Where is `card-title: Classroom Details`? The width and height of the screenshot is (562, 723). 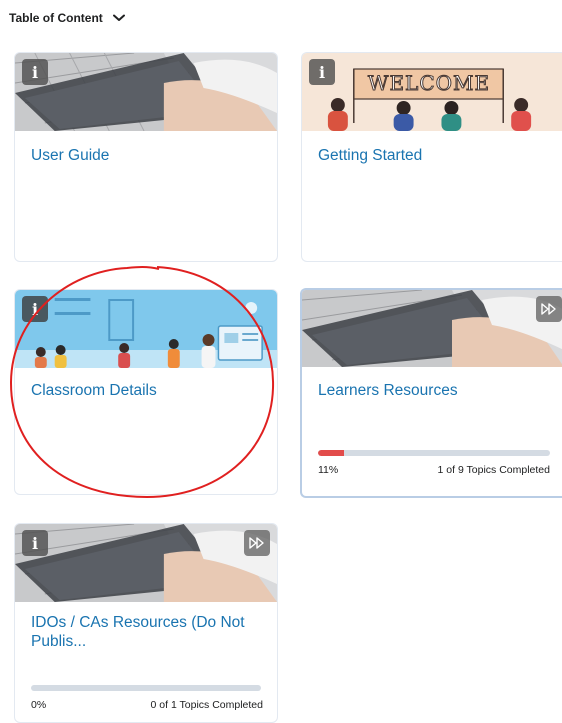
card-title: Classroom Details is located at coordinates (147, 390).